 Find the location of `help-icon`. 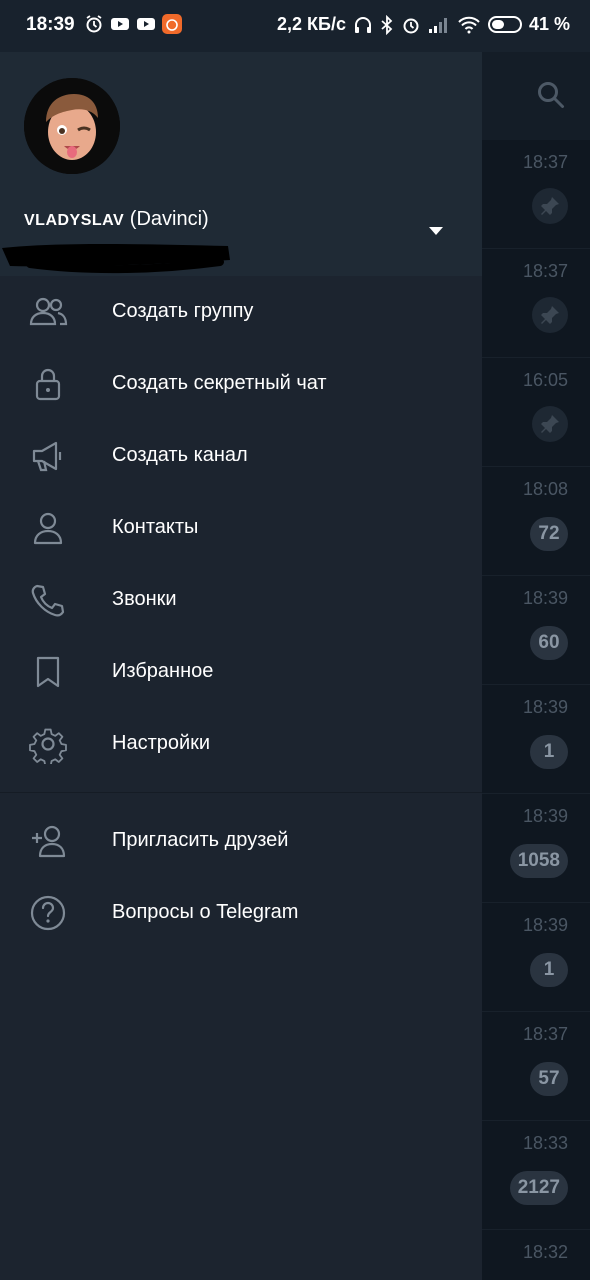

help-icon is located at coordinates (48, 913).